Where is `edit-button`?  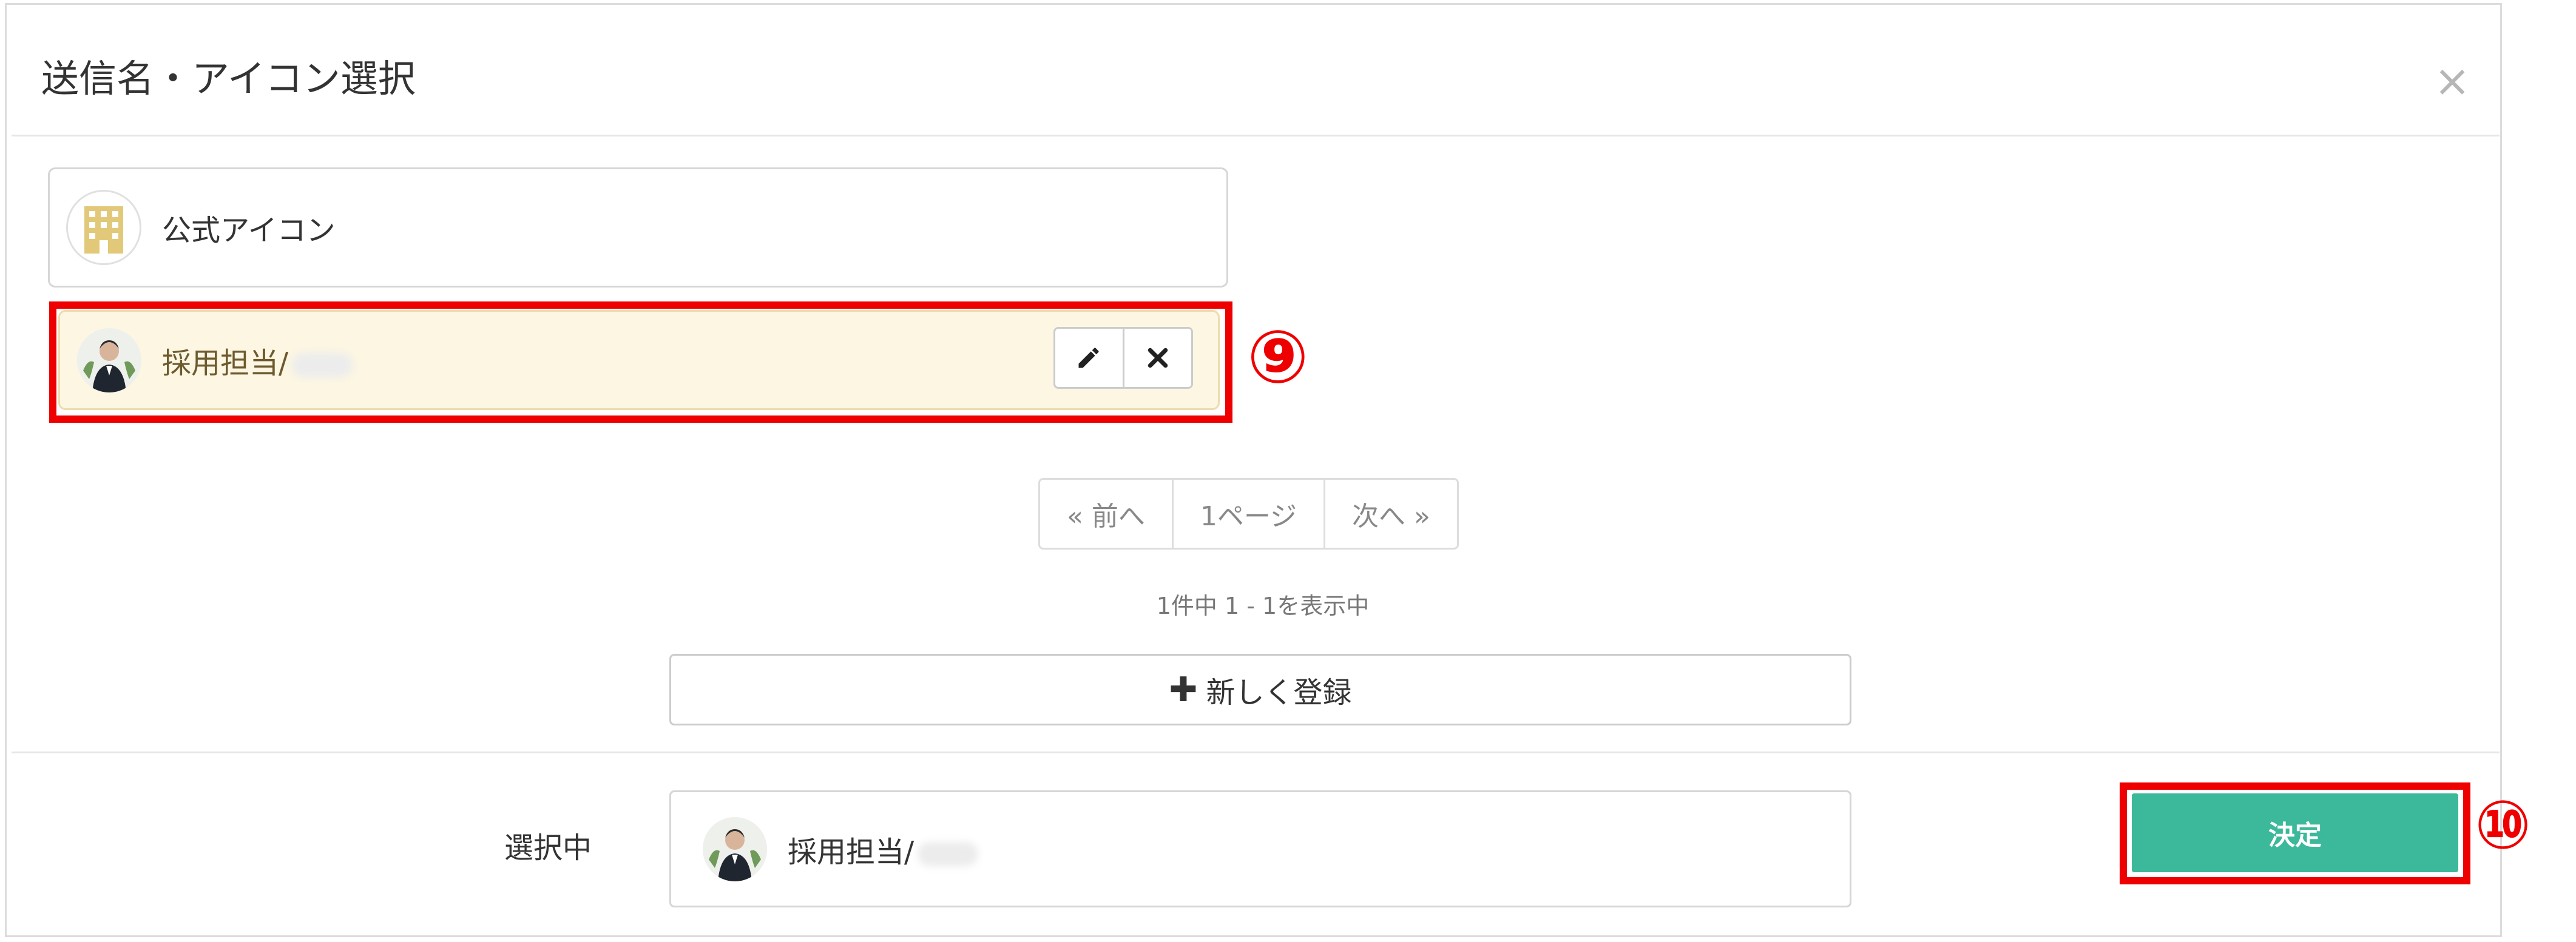
edit-button is located at coordinates (1089, 358).